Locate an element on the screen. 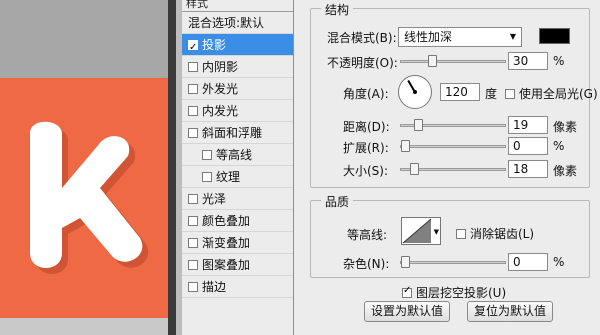 This screenshot has height=335, width=600. style-item-label: 内阴影 is located at coordinates (220, 67).